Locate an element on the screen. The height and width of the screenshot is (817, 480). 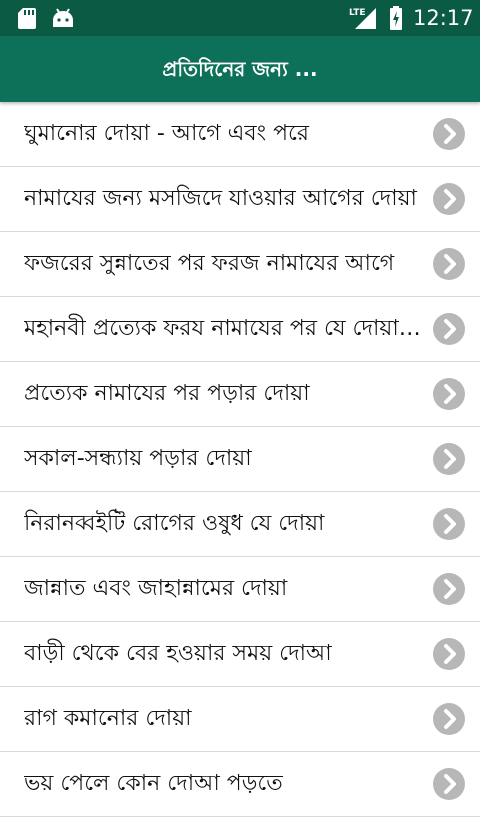
list-item: জান্নাত এবং জাহান্নামের দোয়া is located at coordinates (240, 589).